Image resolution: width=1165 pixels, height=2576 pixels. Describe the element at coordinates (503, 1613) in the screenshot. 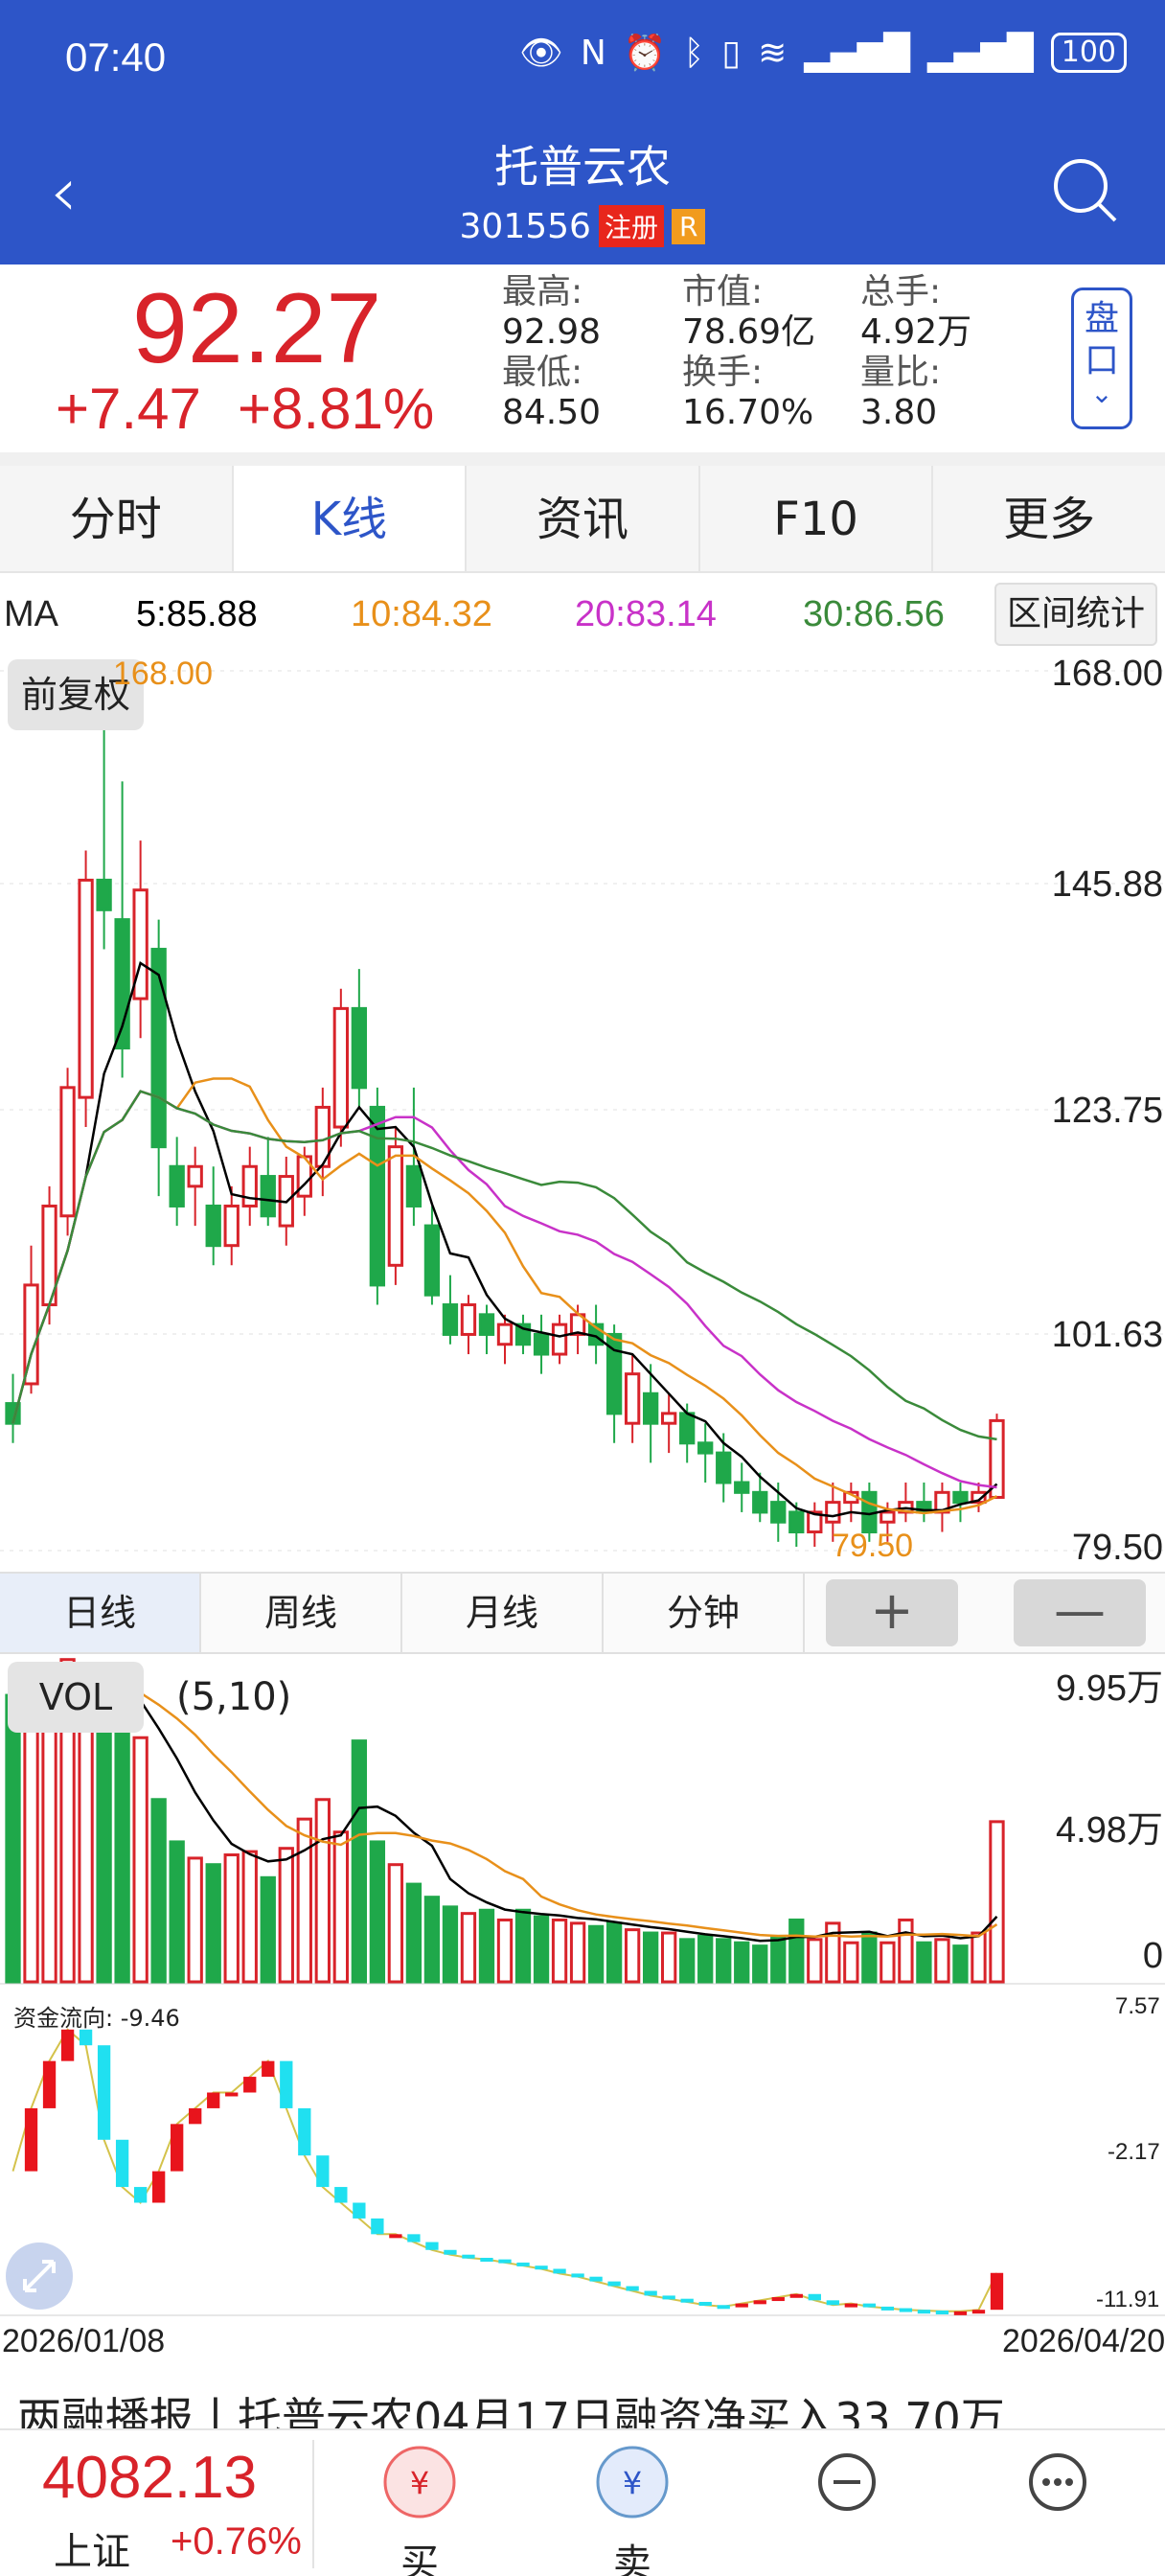

I see `period-monthly: 月线` at that location.